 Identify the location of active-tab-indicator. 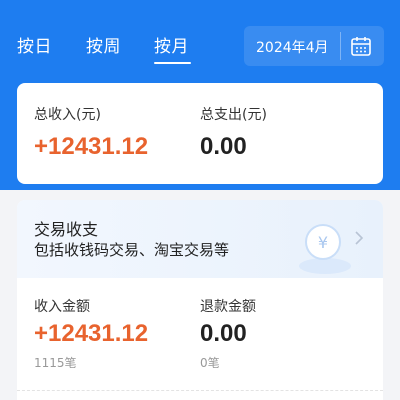
(172, 63).